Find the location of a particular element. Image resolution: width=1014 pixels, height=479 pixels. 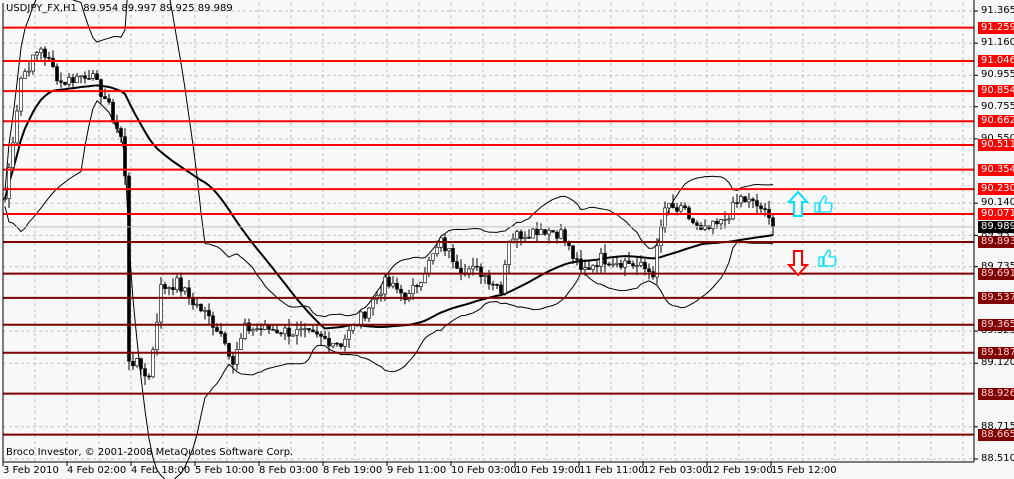

y-tick-label: 90.955 is located at coordinates (997, 75).